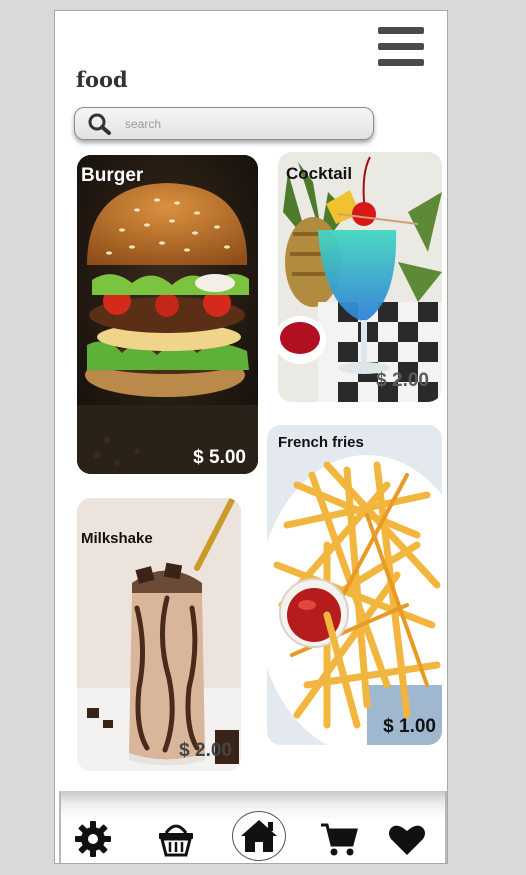  What do you see at coordinates (319, 173) in the screenshot?
I see `product-name: Cocktail` at bounding box center [319, 173].